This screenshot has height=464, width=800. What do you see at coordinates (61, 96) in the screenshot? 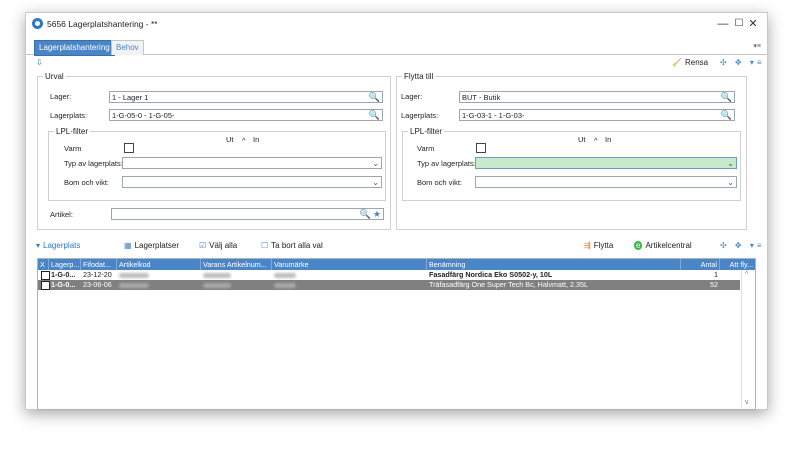
I see `urval-lager-label: Lager:` at bounding box center [61, 96].